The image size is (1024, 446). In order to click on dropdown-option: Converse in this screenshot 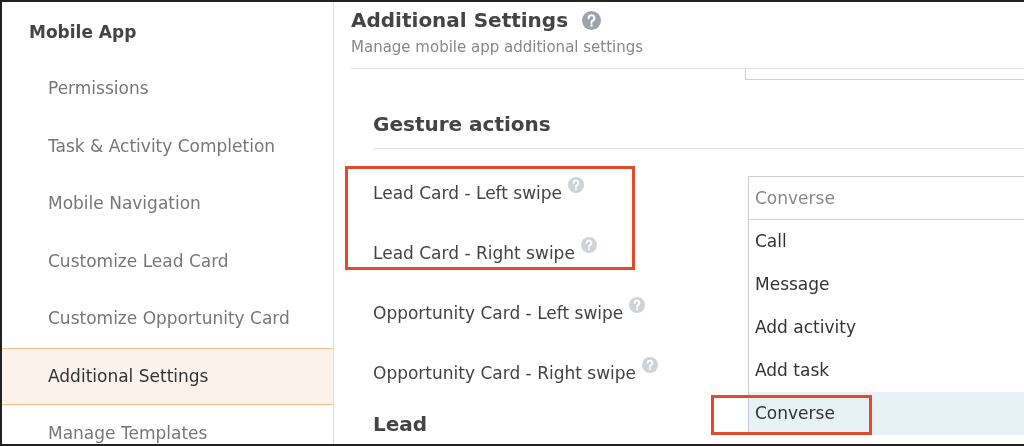, I will do `click(886, 413)`.